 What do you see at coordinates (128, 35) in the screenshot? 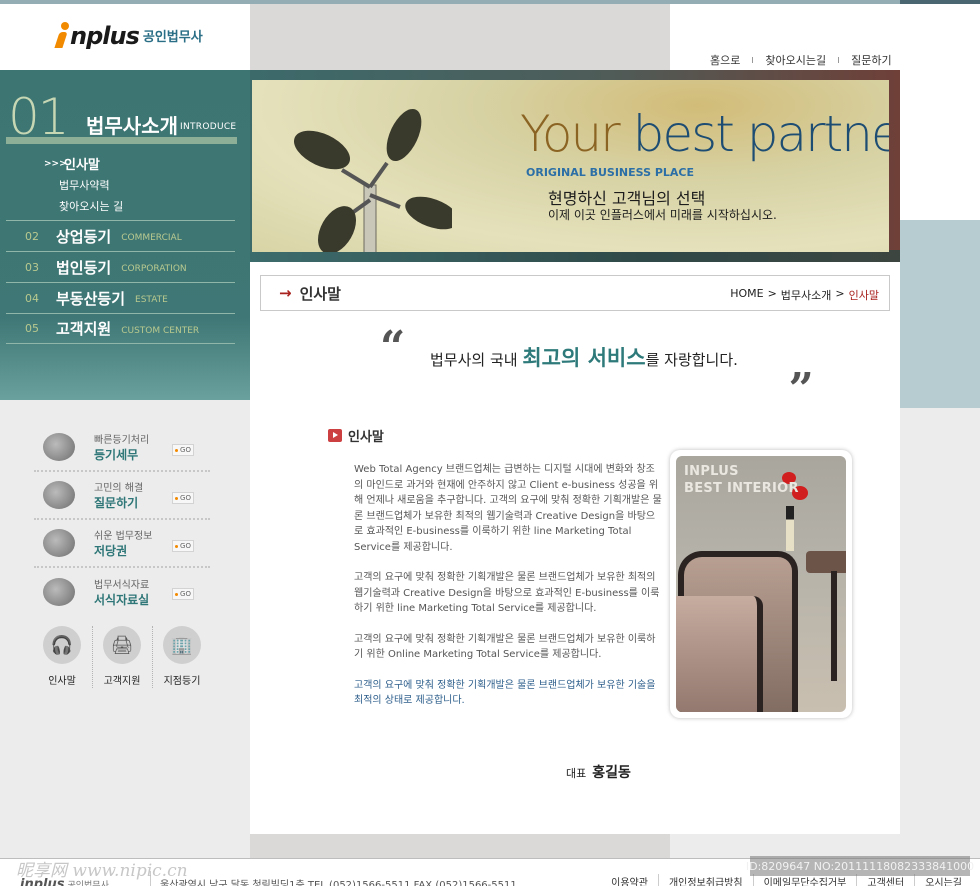
I see `site-logo: nplus 공인법무사` at bounding box center [128, 35].